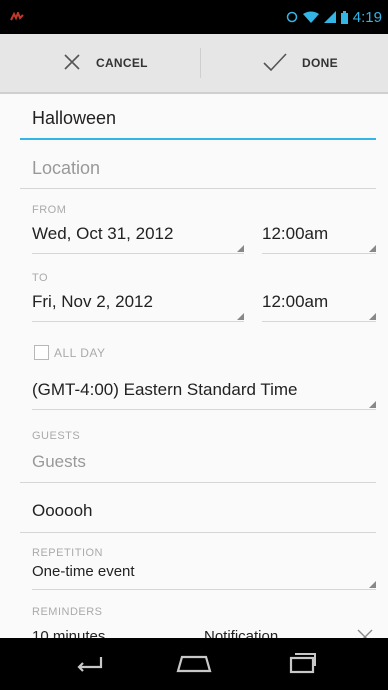  I want to click on done-button: DONE, so click(300, 63).